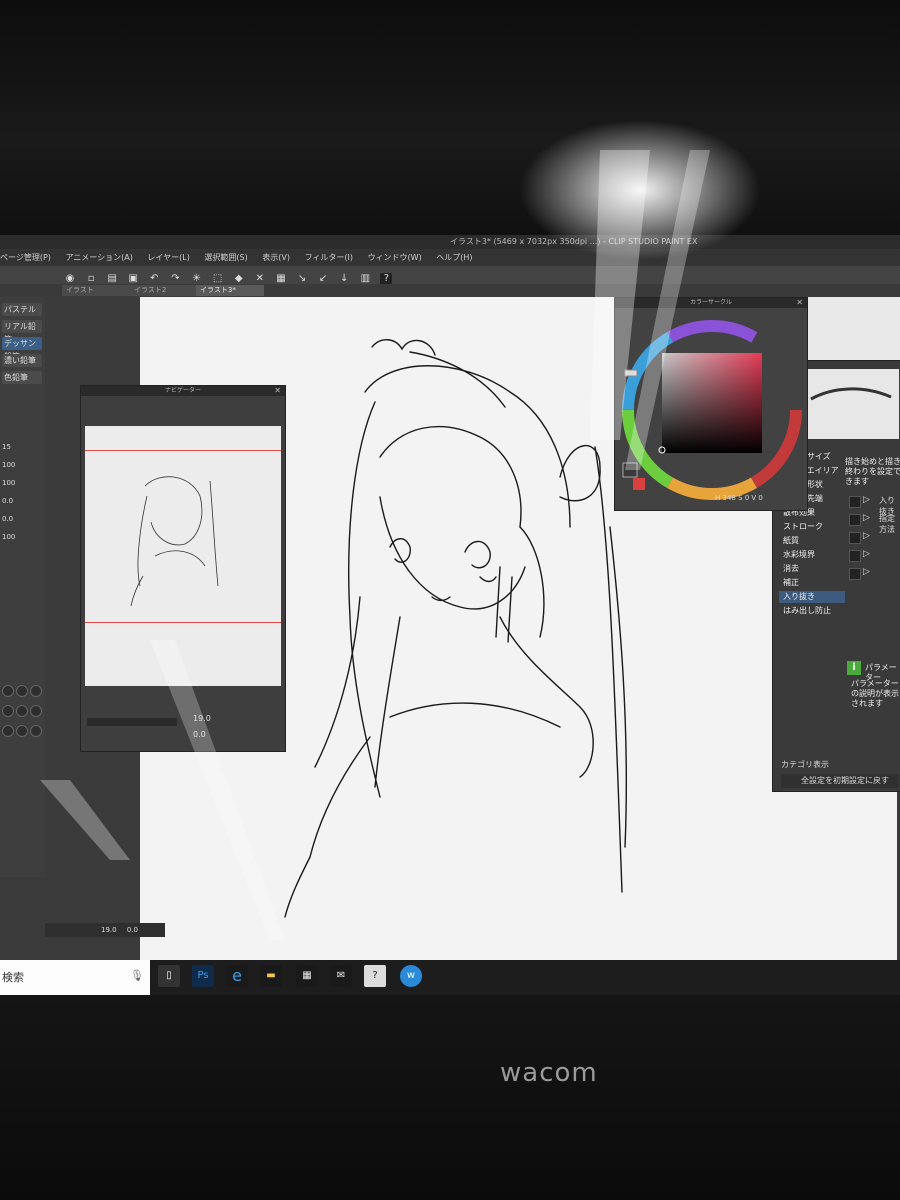  Describe the element at coordinates (22, 349) in the screenshot. I see `subtool-sketch-pencil: デッサン鉛筆` at that location.